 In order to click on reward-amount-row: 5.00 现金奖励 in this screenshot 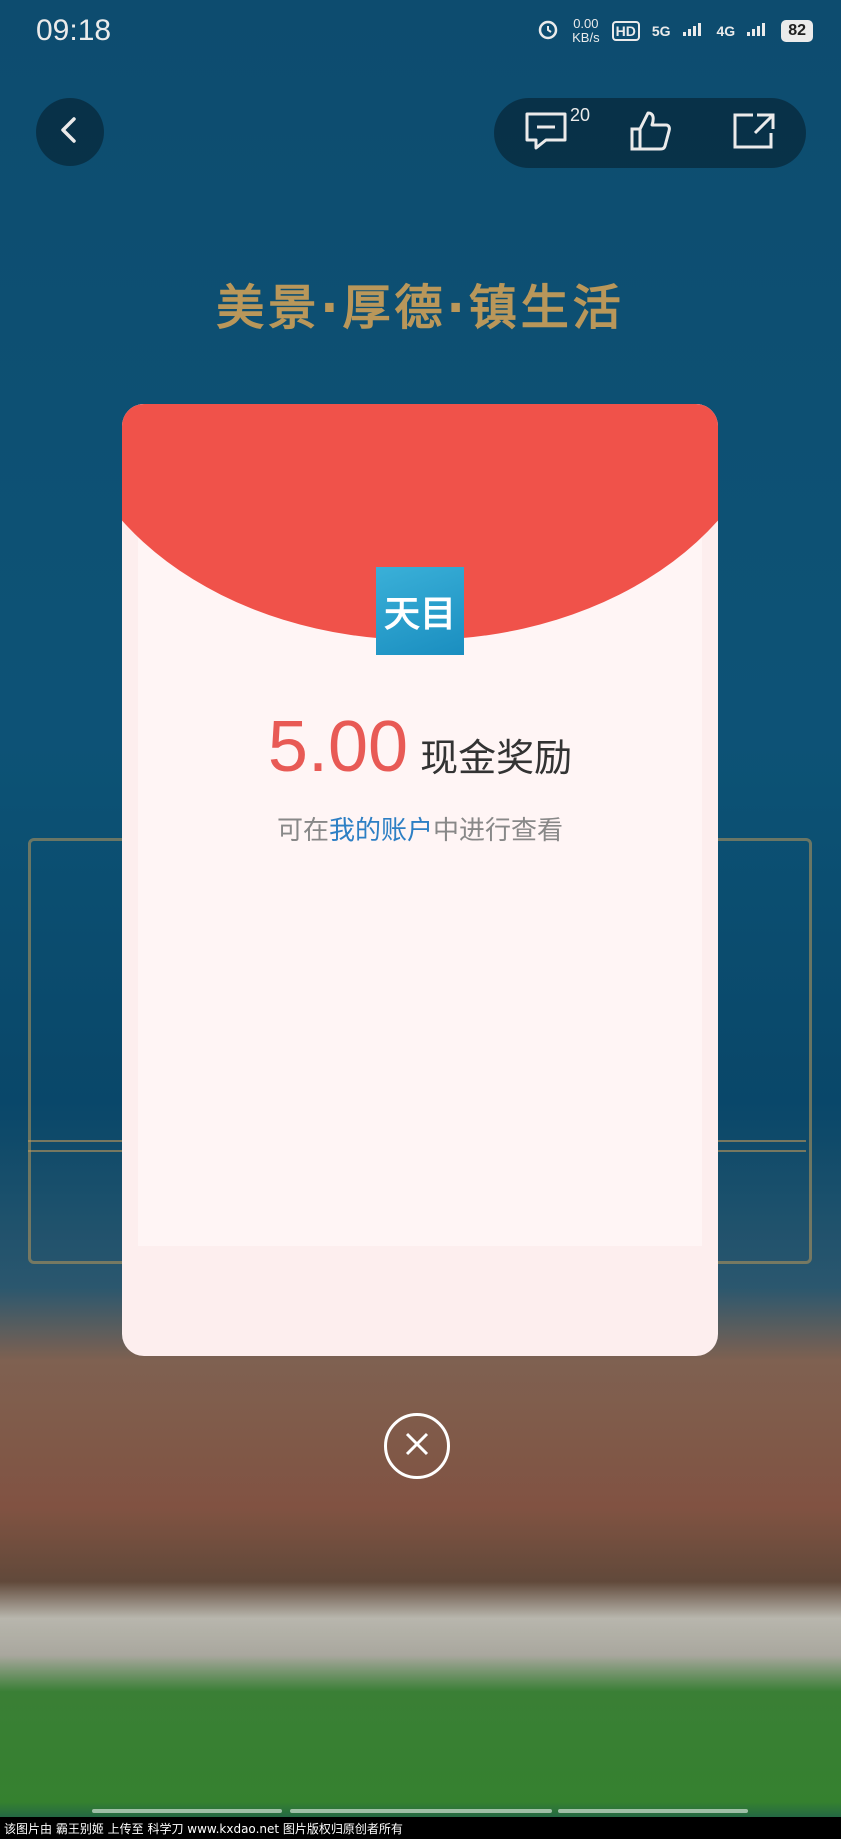, I will do `click(420, 747)`.